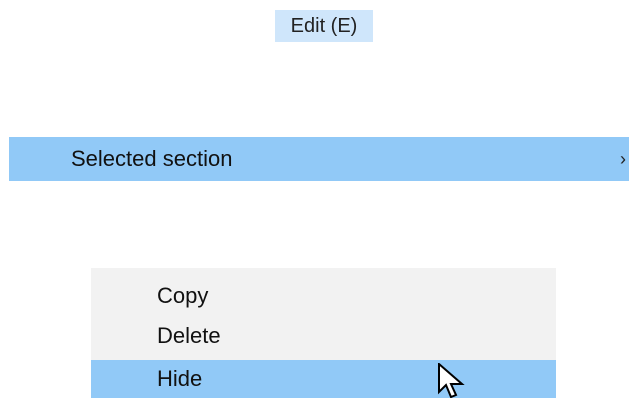 This screenshot has width=629, height=398. I want to click on hide-menu-item: Hide, so click(323, 379).